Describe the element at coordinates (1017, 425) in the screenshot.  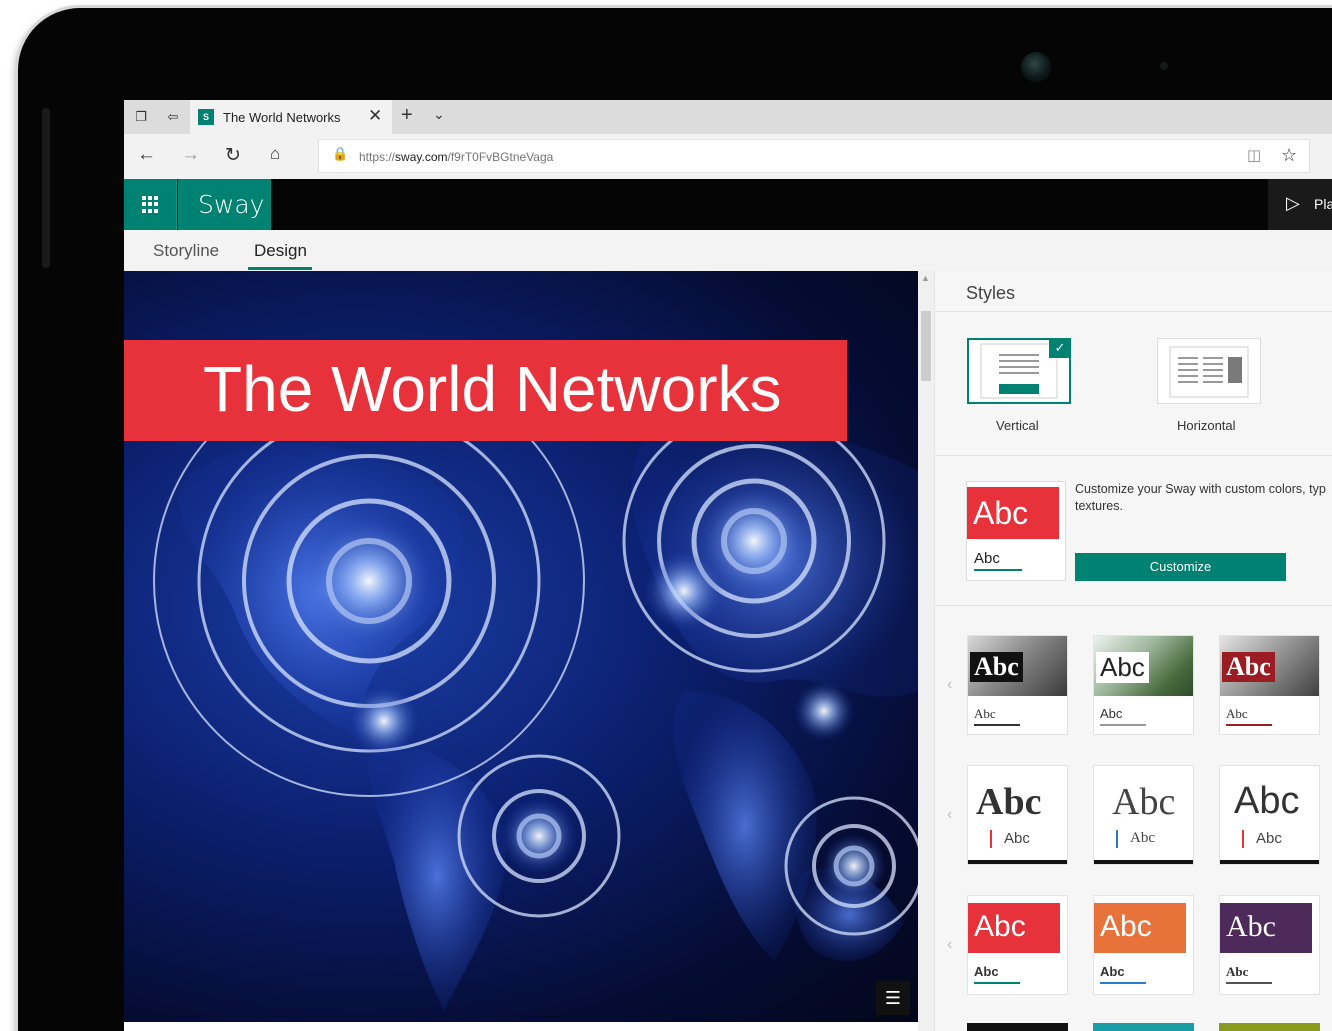
I see `layout-vertical-label: Vertical` at that location.